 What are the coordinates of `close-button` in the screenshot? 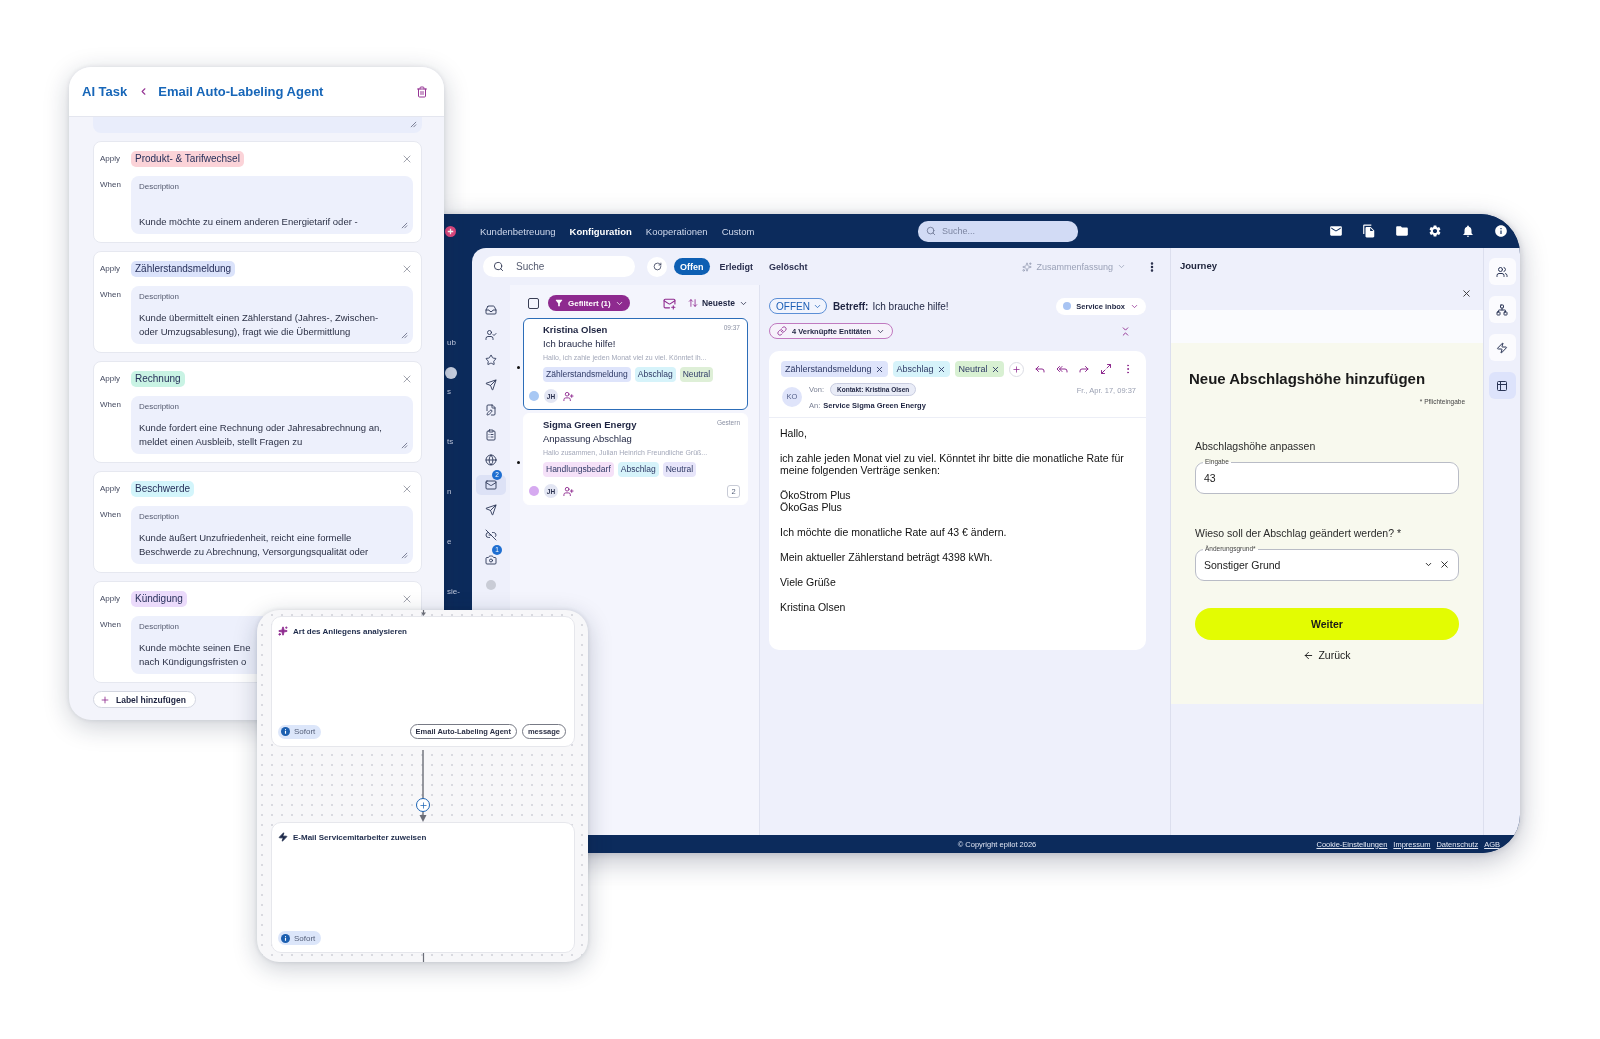 It's located at (1466, 293).